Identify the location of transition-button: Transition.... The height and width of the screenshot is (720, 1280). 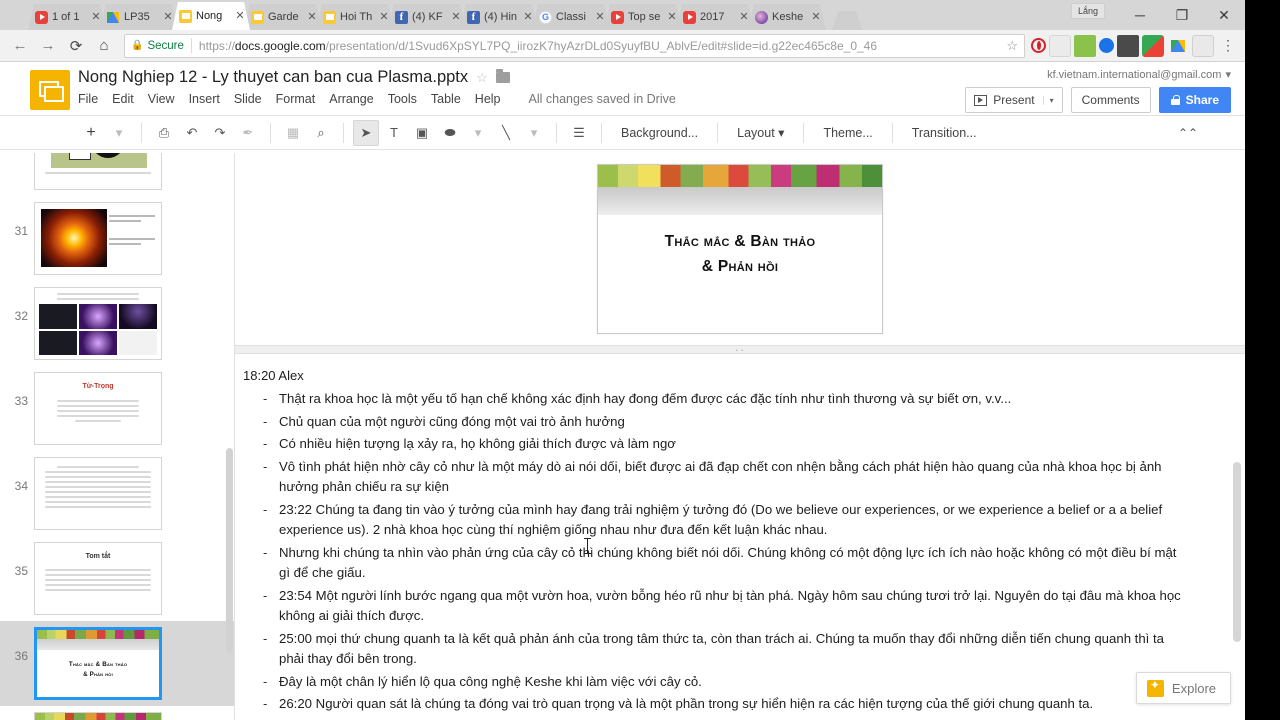
(944, 133).